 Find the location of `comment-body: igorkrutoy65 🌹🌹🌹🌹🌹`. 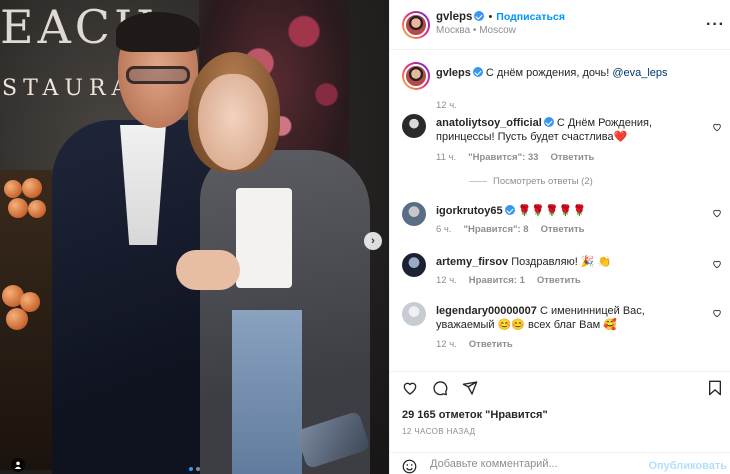

comment-body: igorkrutoy65 🌹🌹🌹🌹🌹 is located at coordinates (571, 211).